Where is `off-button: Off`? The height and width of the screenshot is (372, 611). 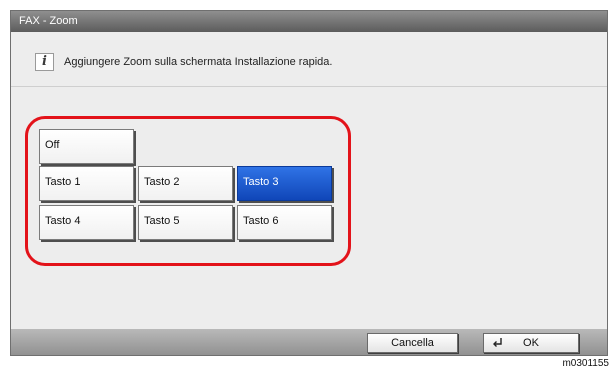 off-button: Off is located at coordinates (86, 146).